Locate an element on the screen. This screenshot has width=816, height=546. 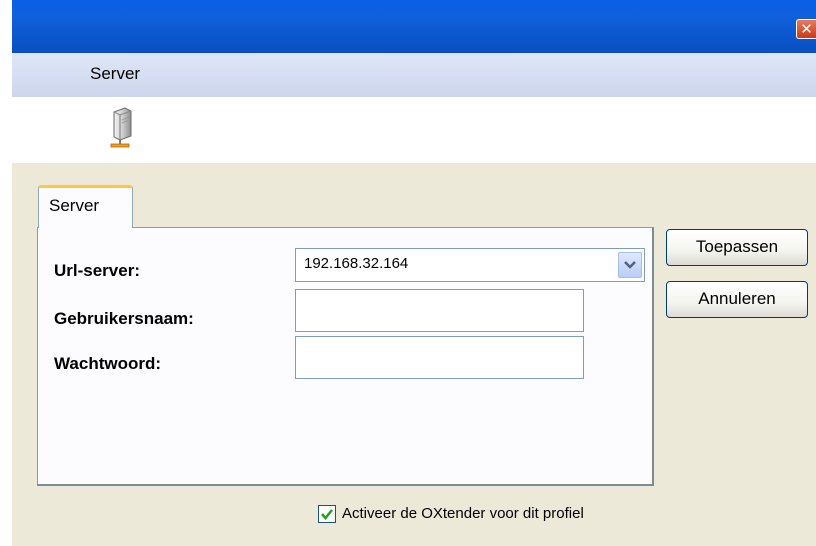
activate-oxtender-checkbox is located at coordinates (327, 514).